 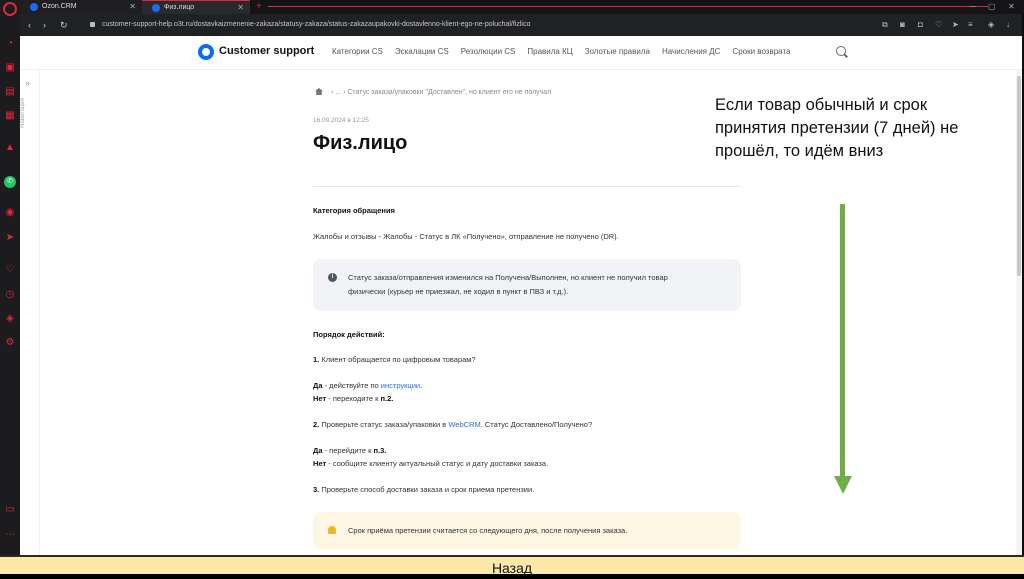 What do you see at coordinates (351, 385) in the screenshot?
I see `step-text: - действуйте по` at bounding box center [351, 385].